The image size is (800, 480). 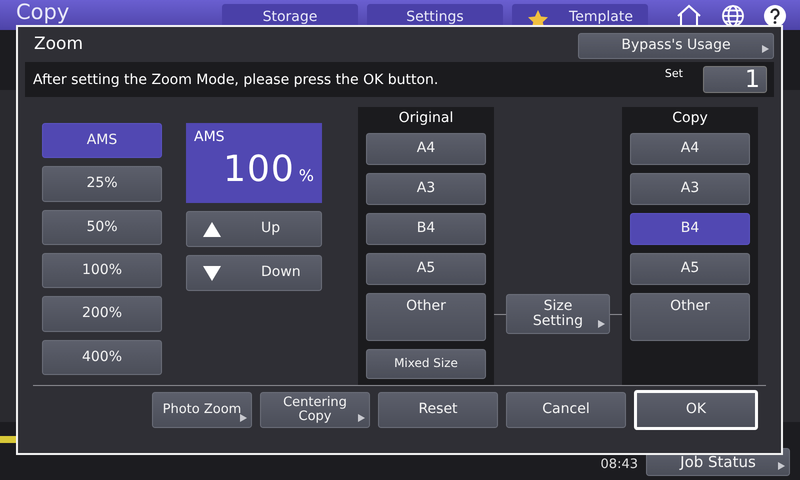 I want to click on zoom-preset-button: 200%, so click(x=102, y=314).